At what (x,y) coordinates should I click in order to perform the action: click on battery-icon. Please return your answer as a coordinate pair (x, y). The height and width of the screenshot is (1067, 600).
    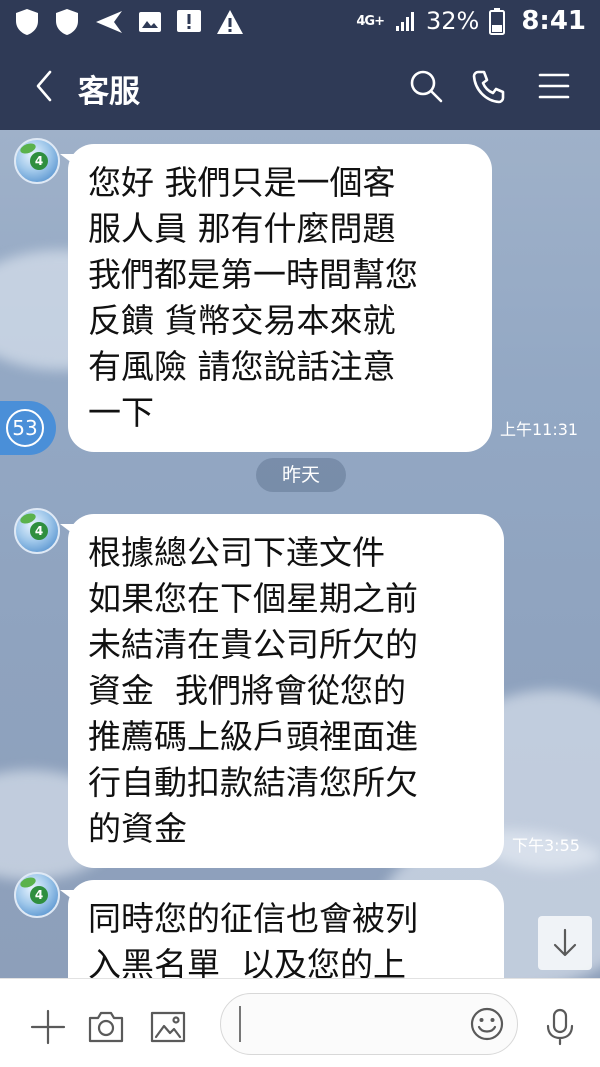
    Looking at the image, I should click on (497, 21).